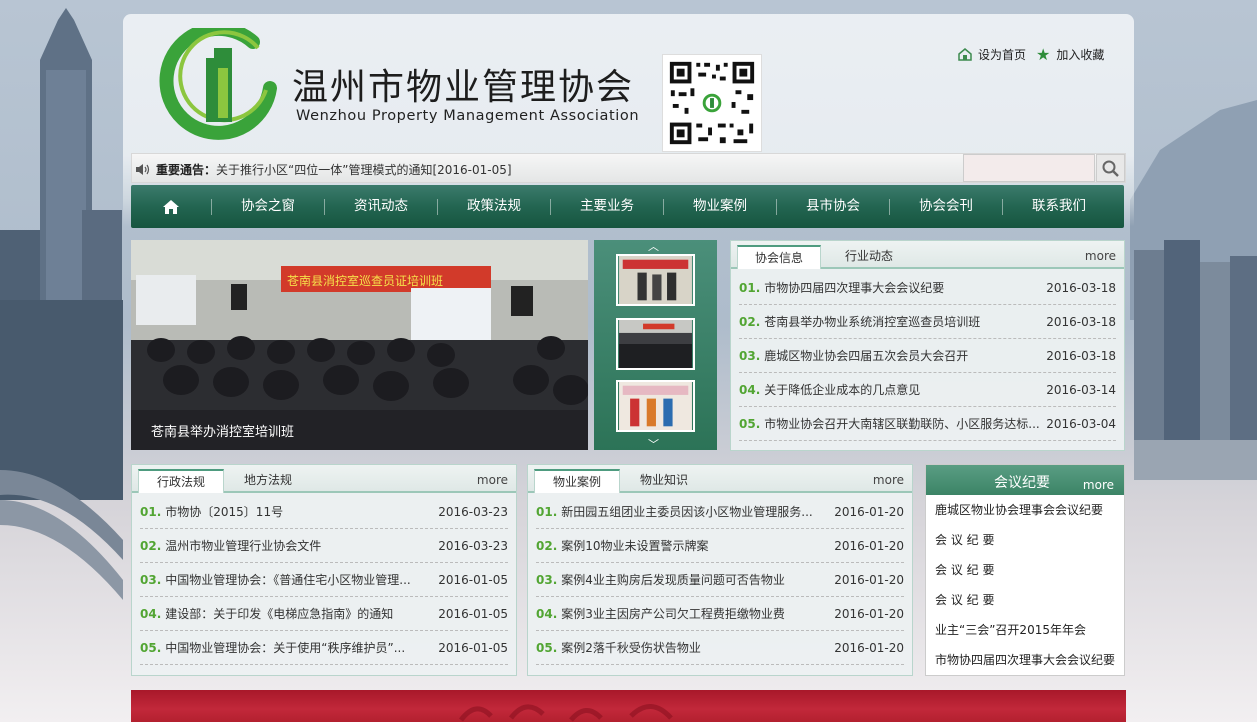 Image resolution: width=1257 pixels, height=722 pixels. I want to click on nav-item-business: 主要业务, so click(607, 206).